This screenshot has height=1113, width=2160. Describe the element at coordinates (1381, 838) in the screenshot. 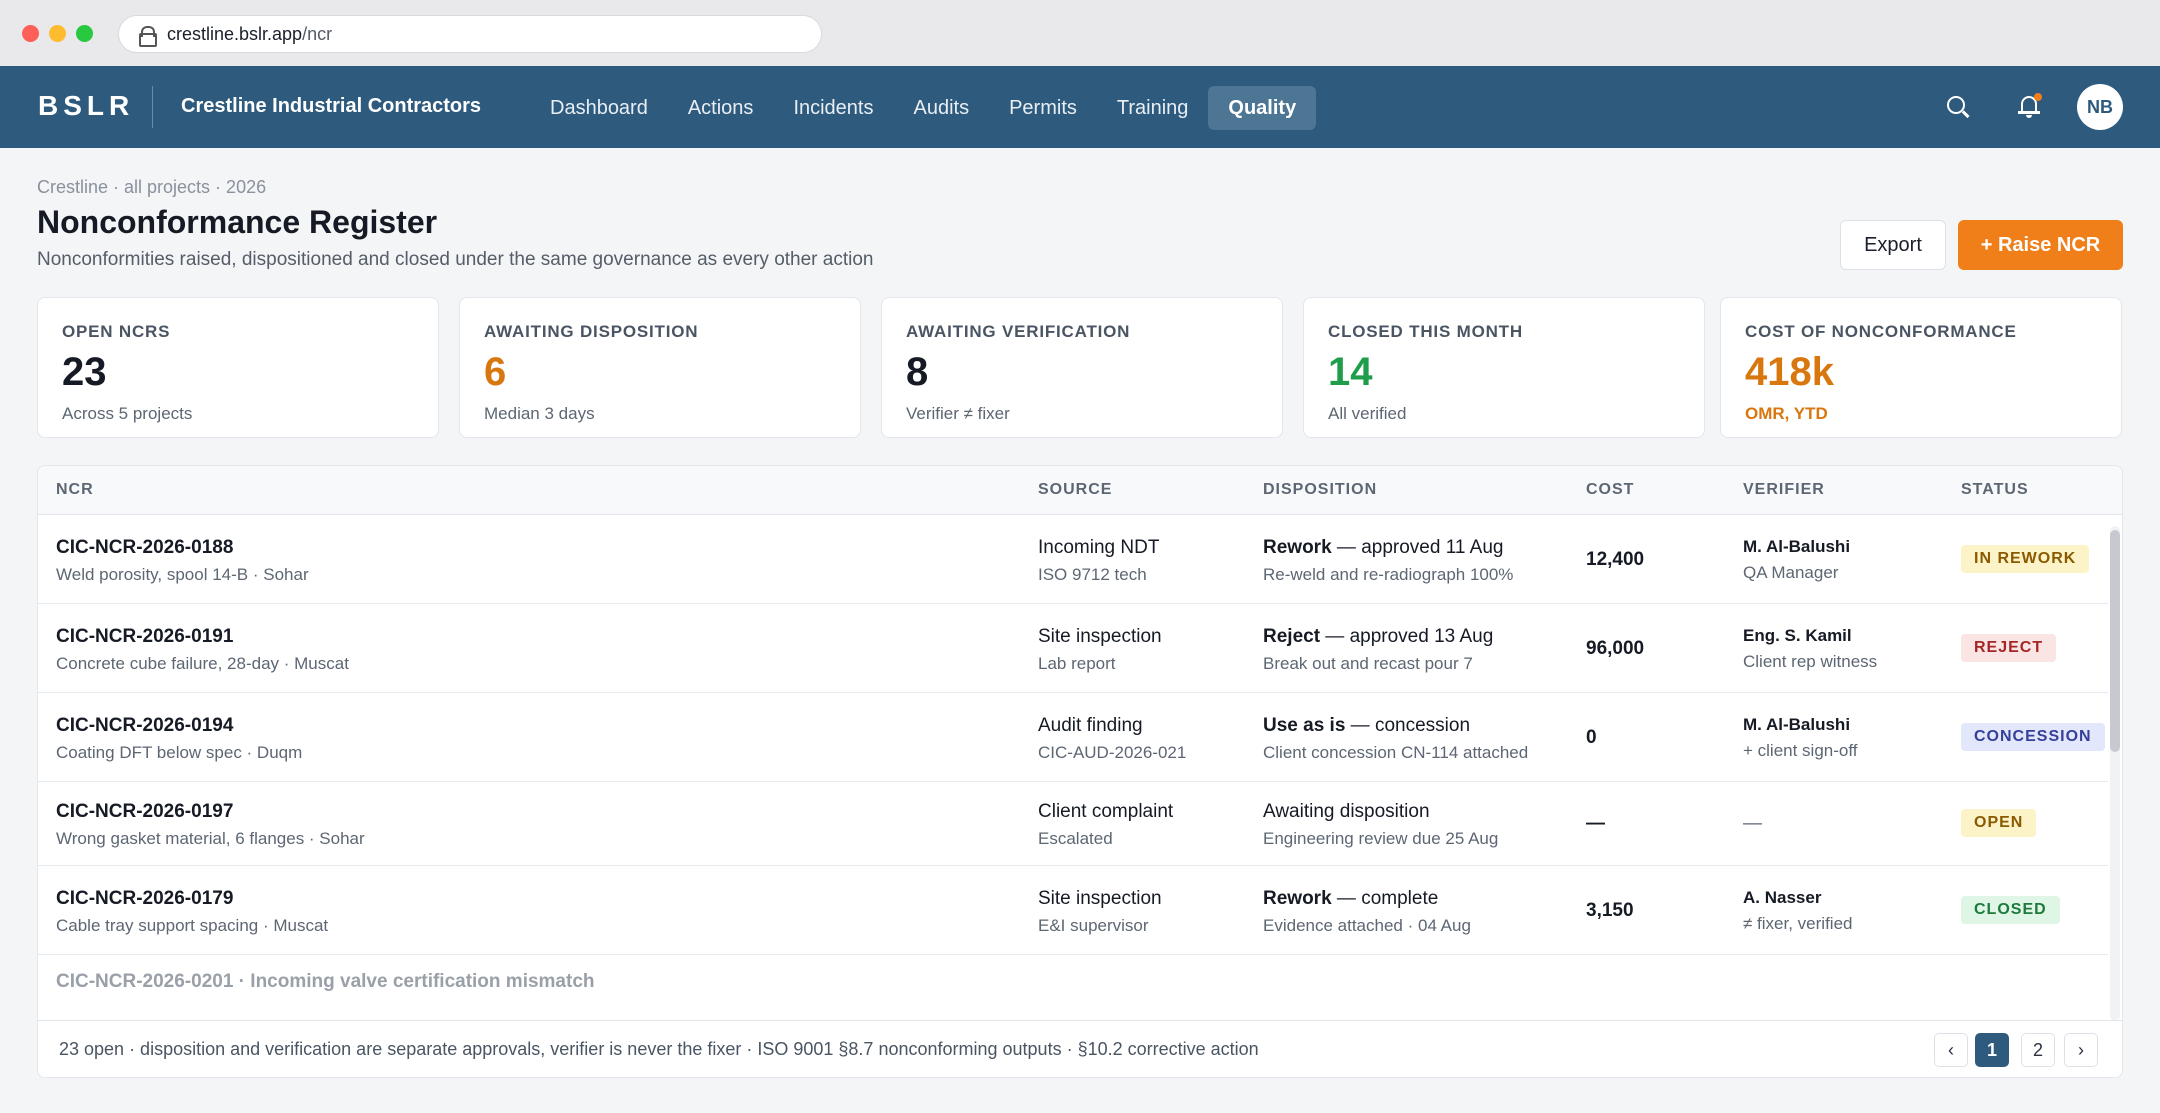

I see `disposition-detail: Engineering review due 25 Aug` at that location.